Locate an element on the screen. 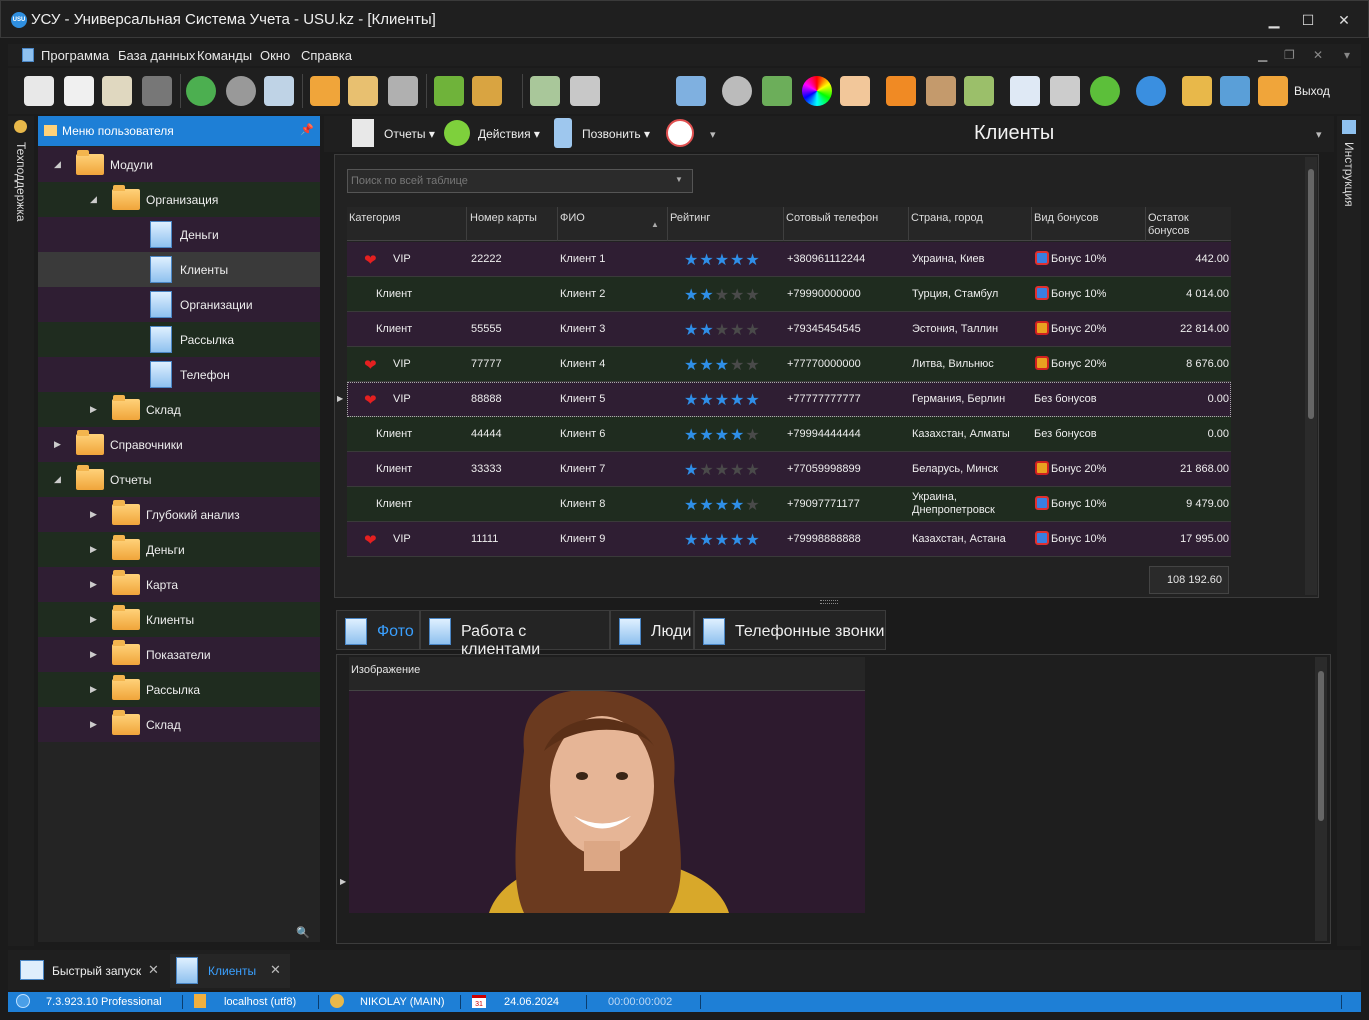 This screenshot has width=1369, height=1020. mdi-menu-icon: ▾ is located at coordinates (1347, 55).